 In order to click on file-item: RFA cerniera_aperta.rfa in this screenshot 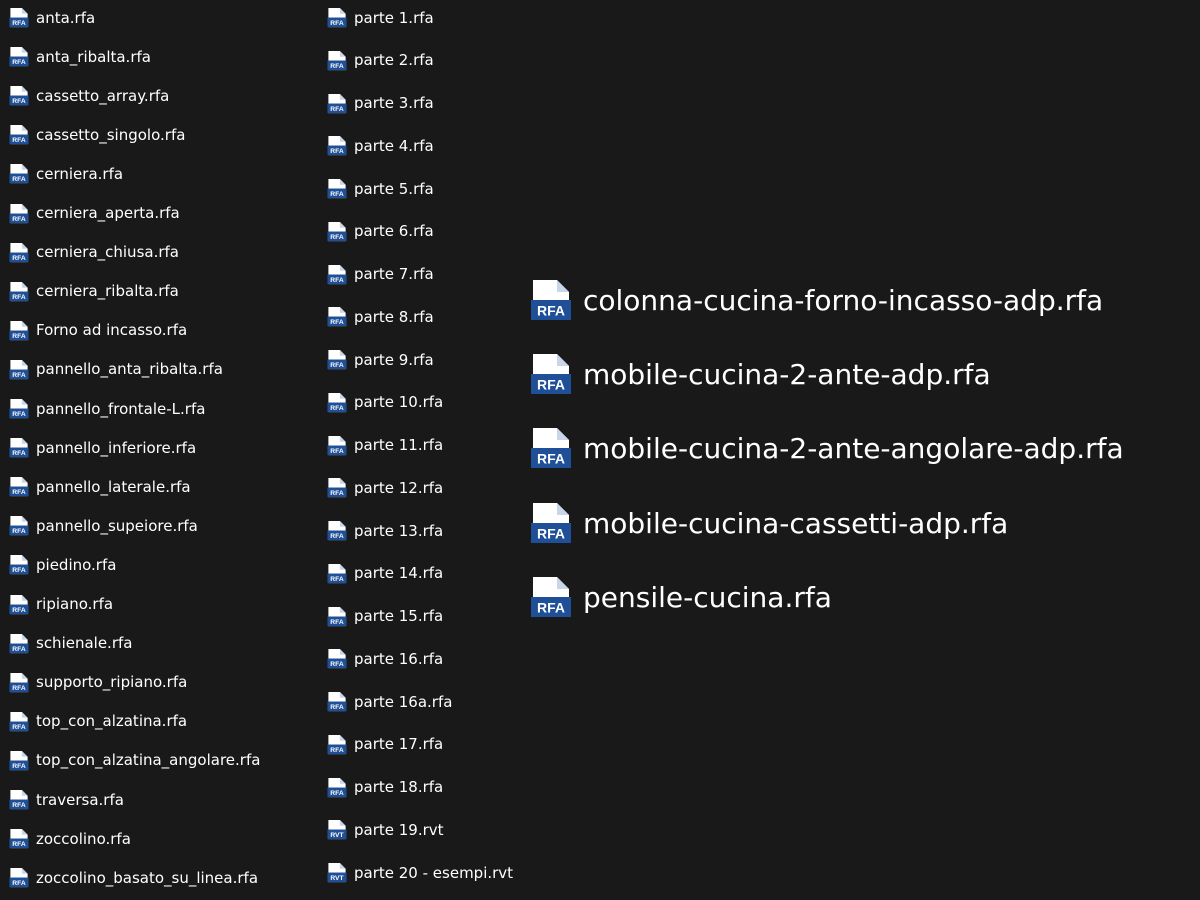, I will do `click(94, 214)`.